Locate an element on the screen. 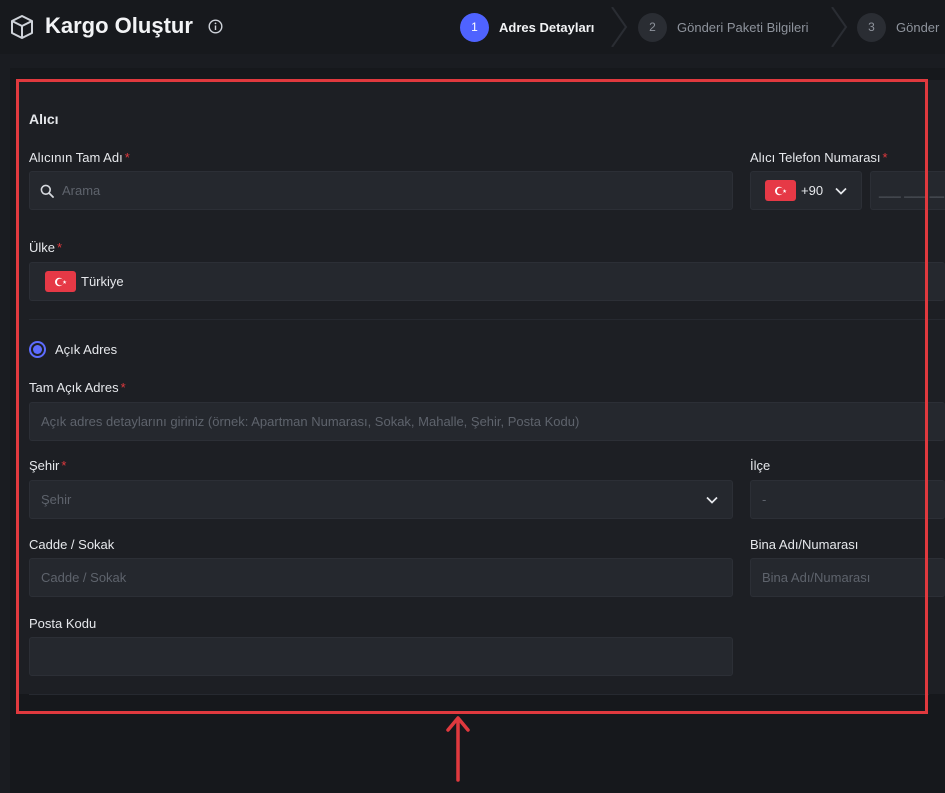 This screenshot has width=945, height=793. country-select: Türkiye is located at coordinates (487, 281).